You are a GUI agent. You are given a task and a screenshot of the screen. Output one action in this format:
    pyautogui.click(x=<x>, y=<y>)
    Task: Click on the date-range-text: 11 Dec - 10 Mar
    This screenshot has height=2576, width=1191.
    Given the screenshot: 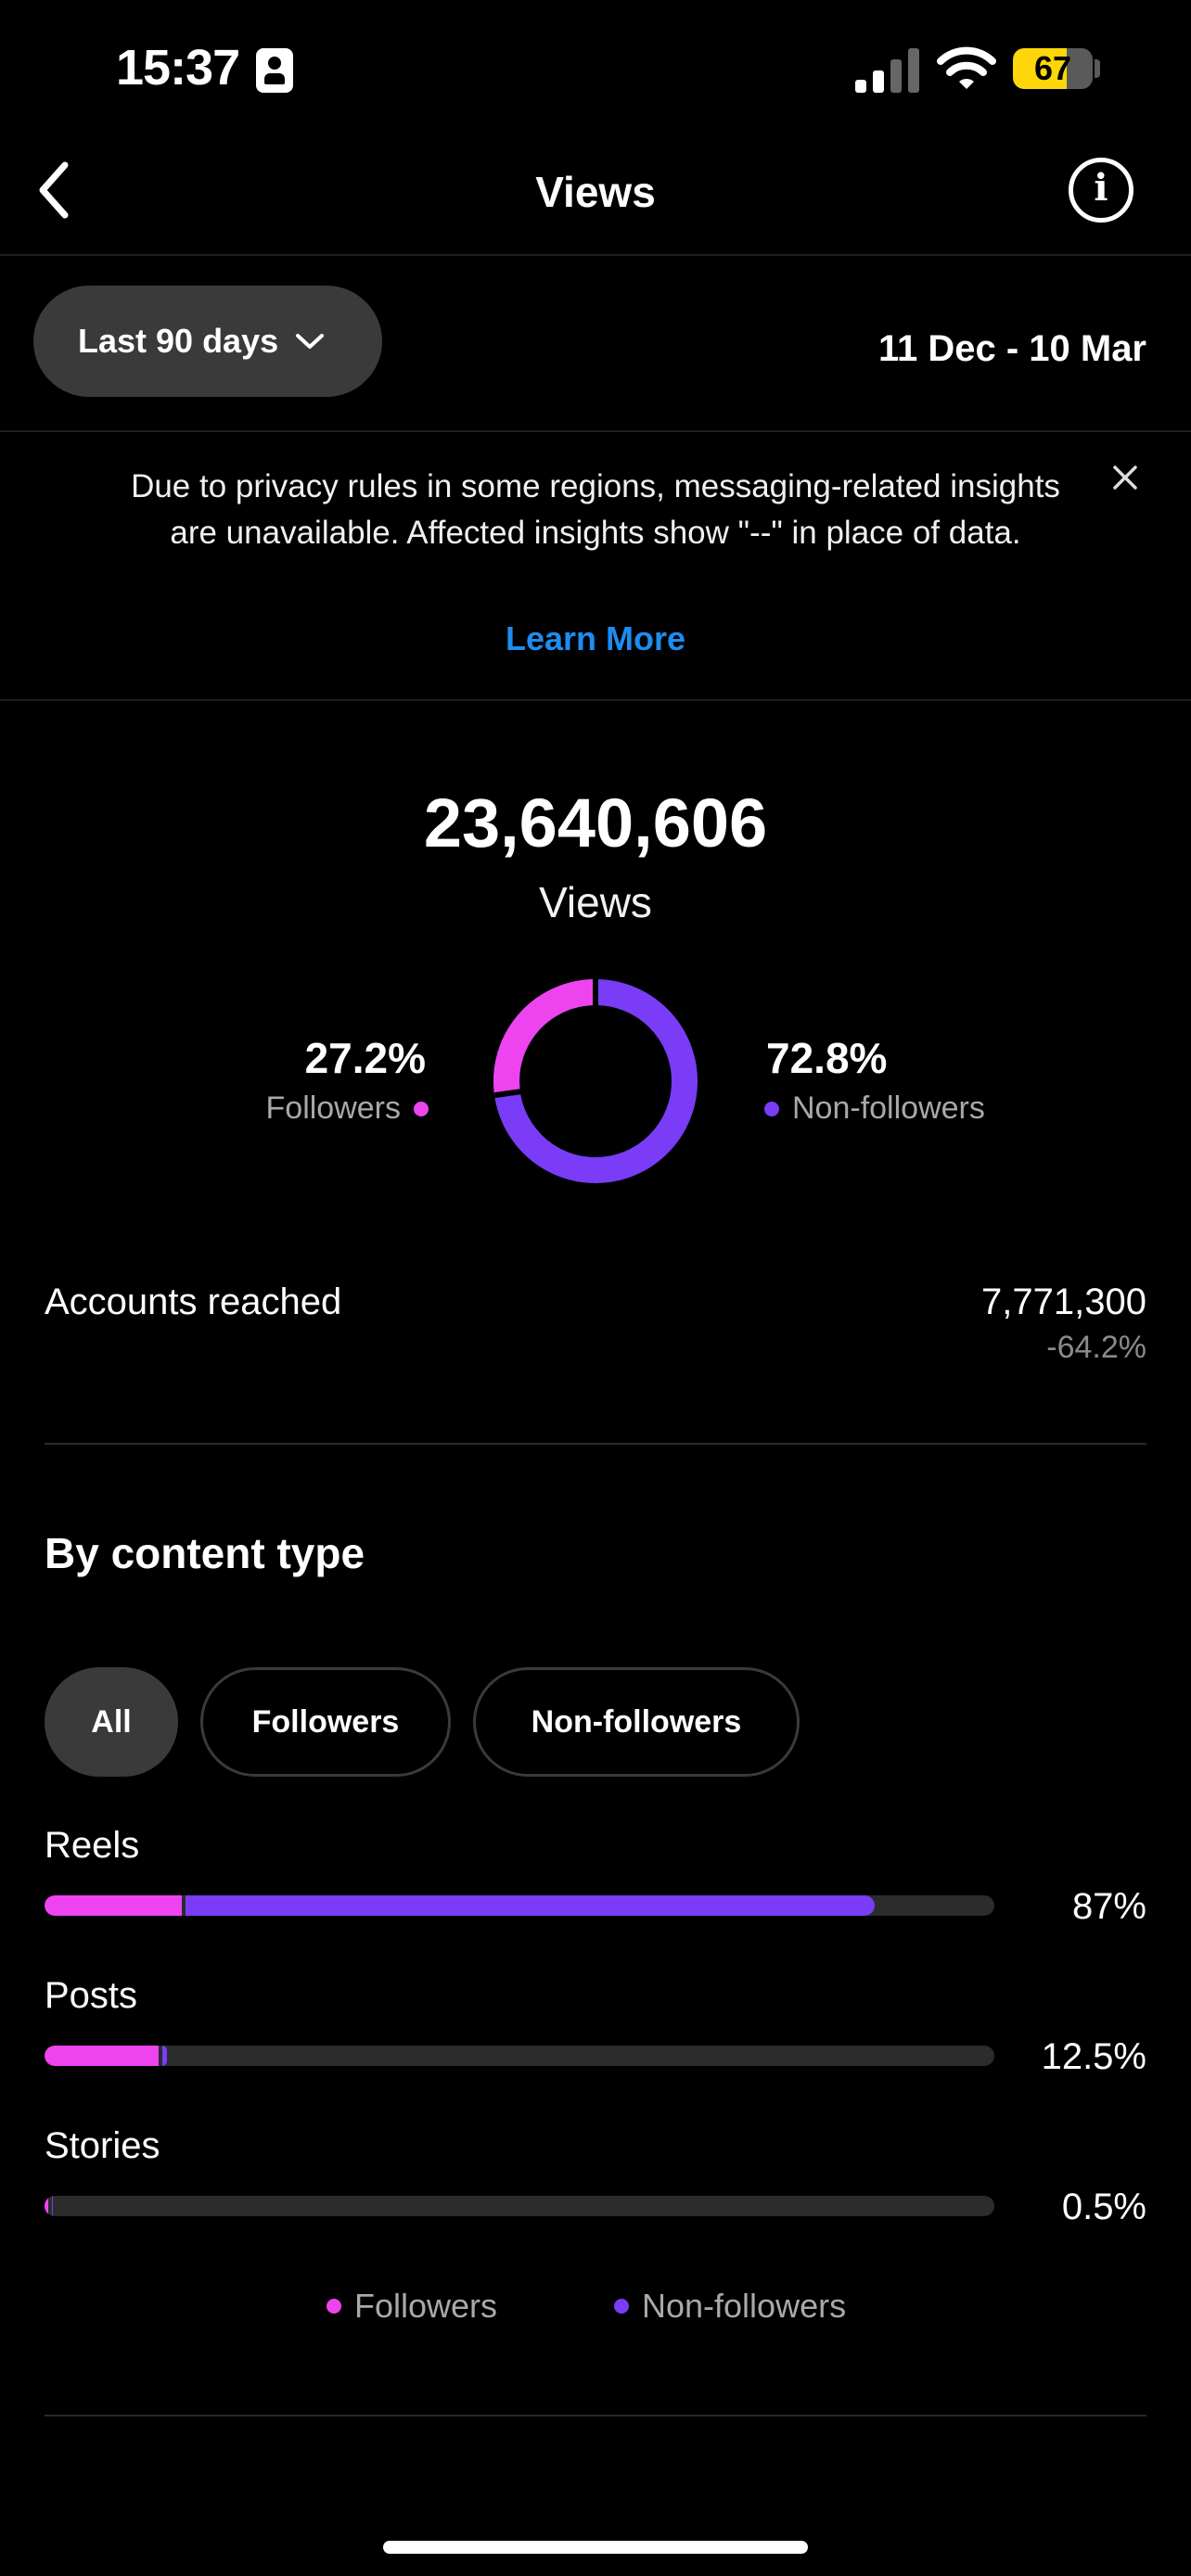 What is the action you would take?
    pyautogui.click(x=1011, y=348)
    